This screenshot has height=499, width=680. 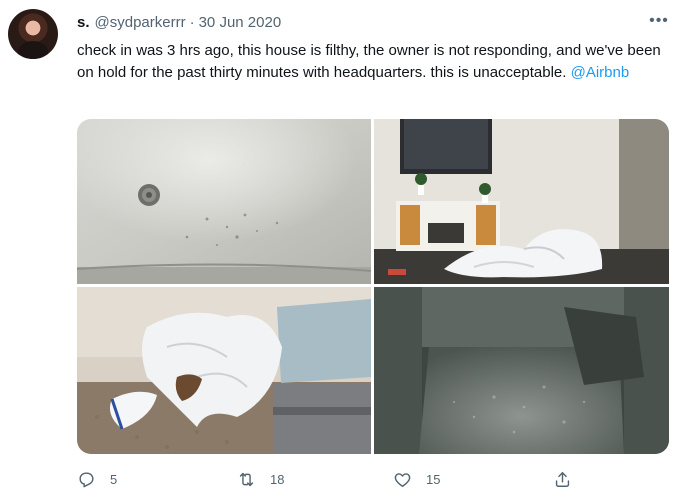 I want to click on media-photo-living-room, so click(x=521, y=201).